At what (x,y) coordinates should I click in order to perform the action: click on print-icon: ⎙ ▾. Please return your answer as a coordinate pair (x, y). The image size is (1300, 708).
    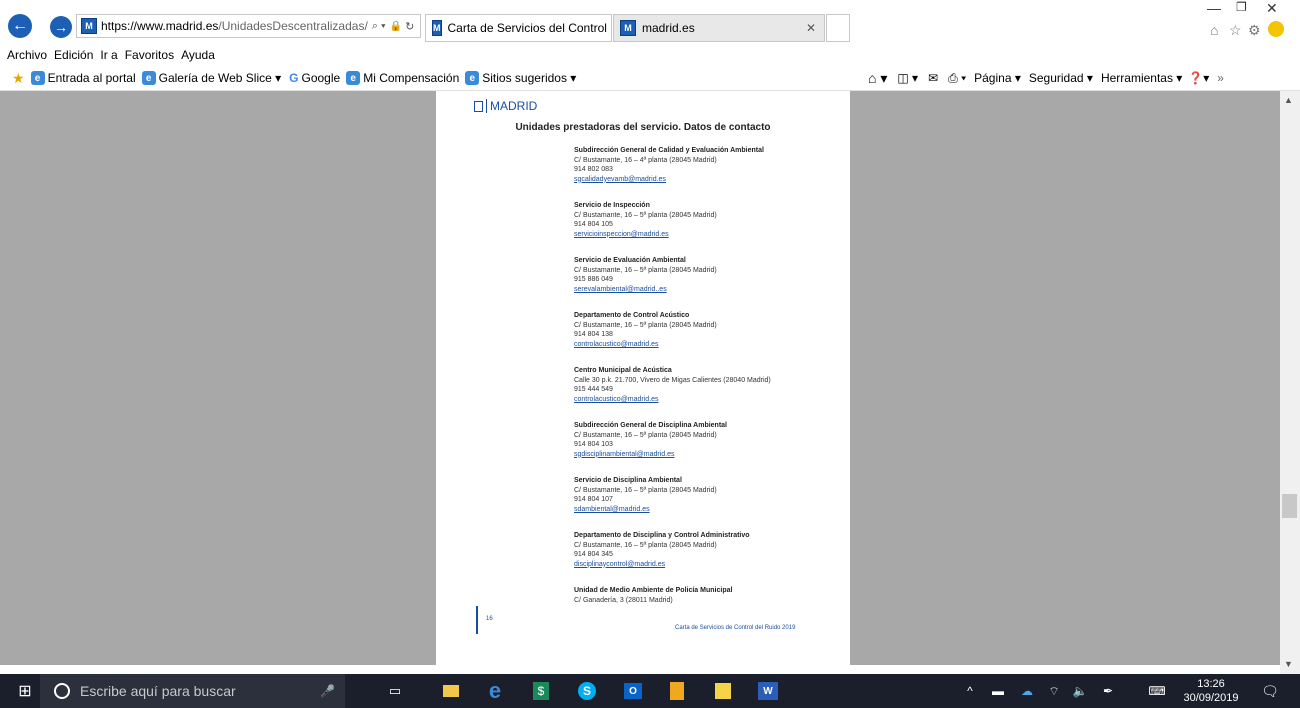
    Looking at the image, I should click on (957, 78).